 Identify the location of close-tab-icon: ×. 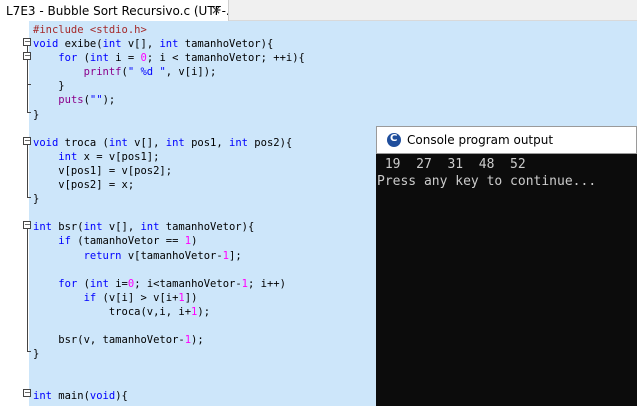
(216, 10).